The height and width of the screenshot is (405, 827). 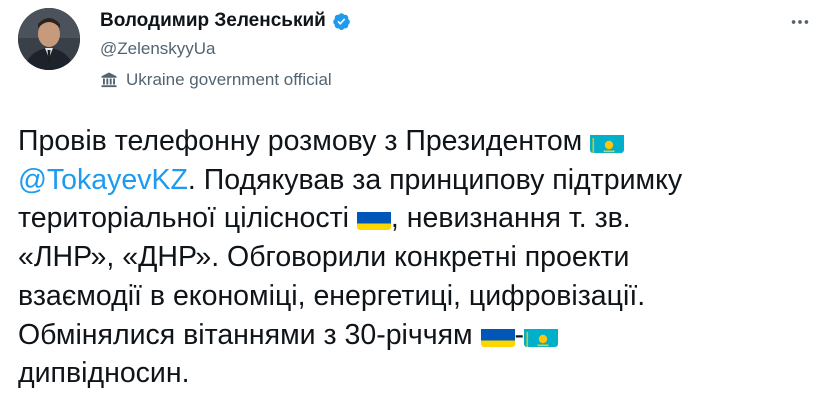 I want to click on author-name-row: Володимир Зеленський, so click(x=225, y=21).